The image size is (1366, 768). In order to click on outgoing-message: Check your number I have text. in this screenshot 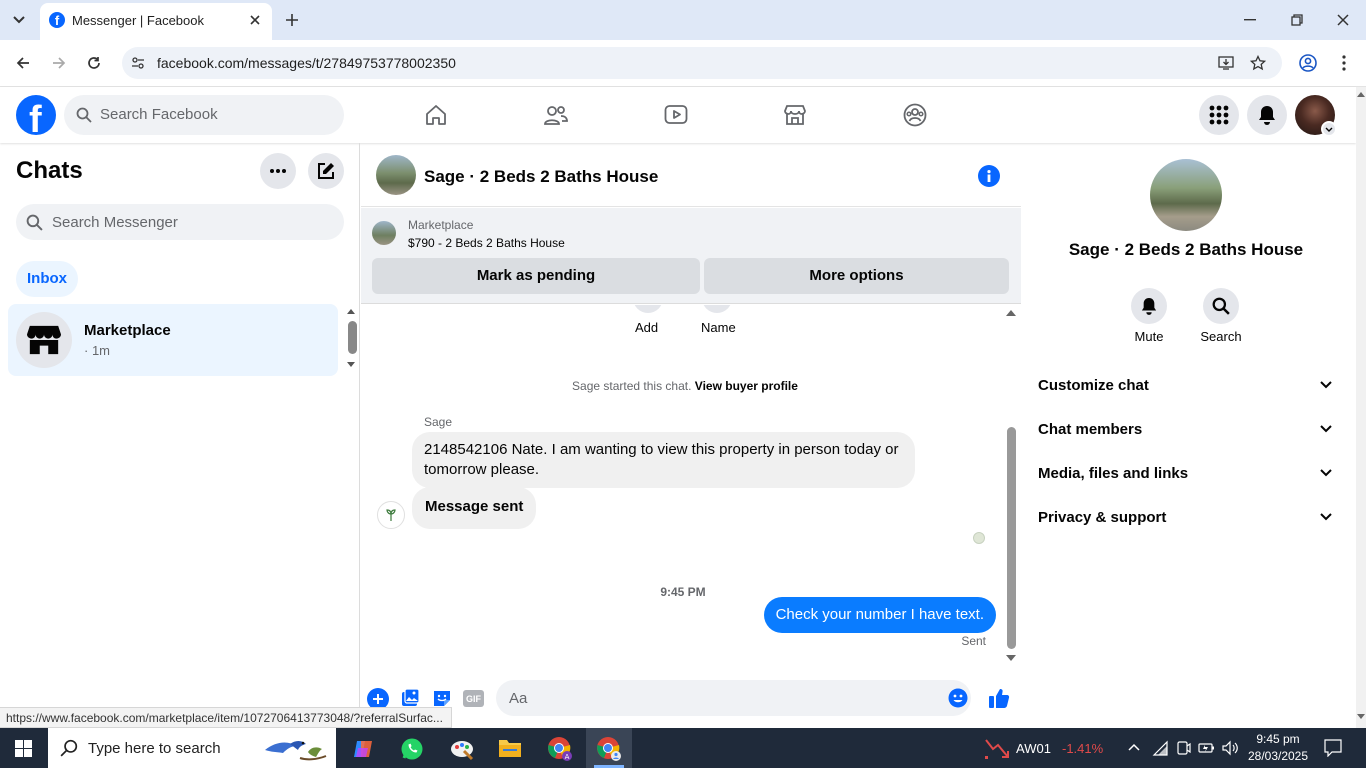, I will do `click(879, 615)`.